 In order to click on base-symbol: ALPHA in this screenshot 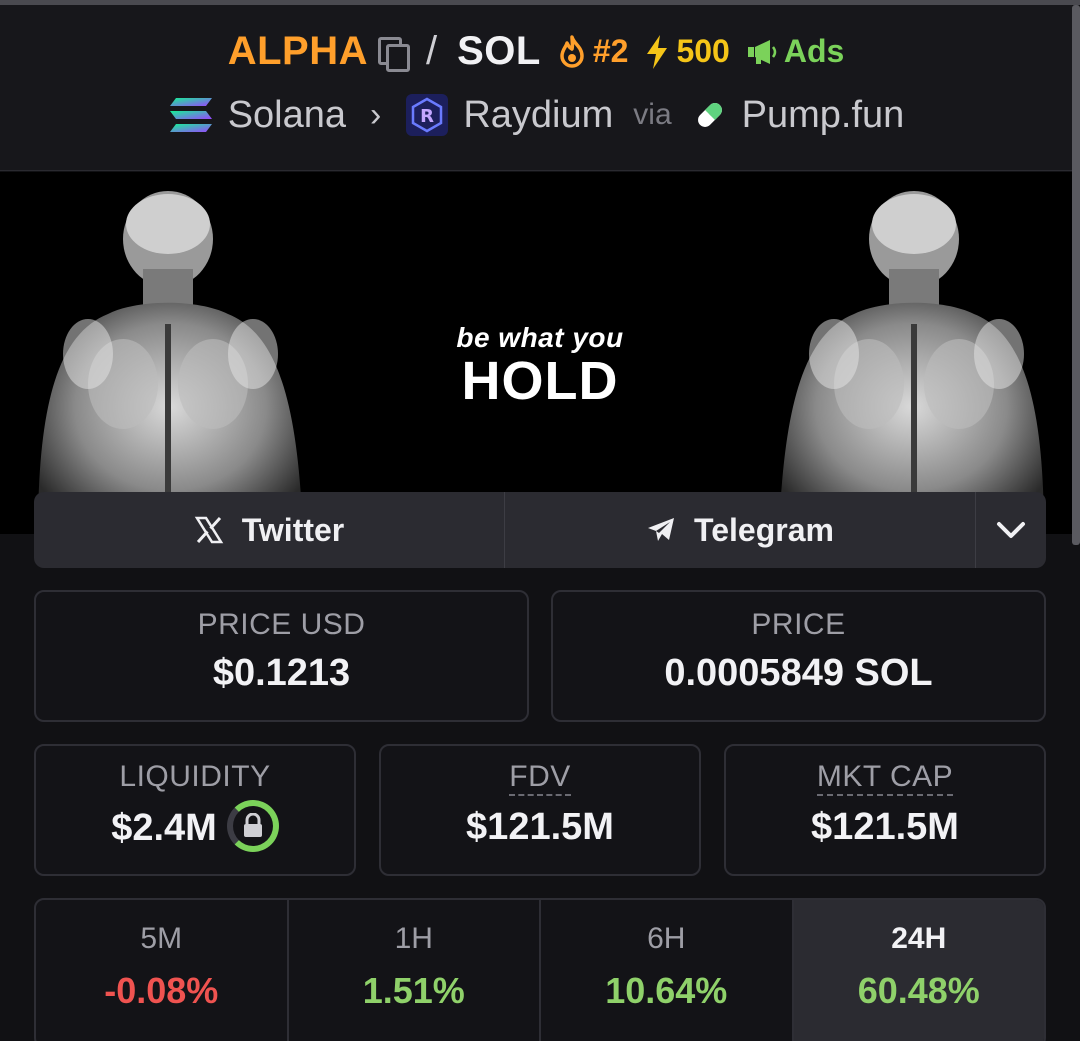, I will do `click(297, 51)`.